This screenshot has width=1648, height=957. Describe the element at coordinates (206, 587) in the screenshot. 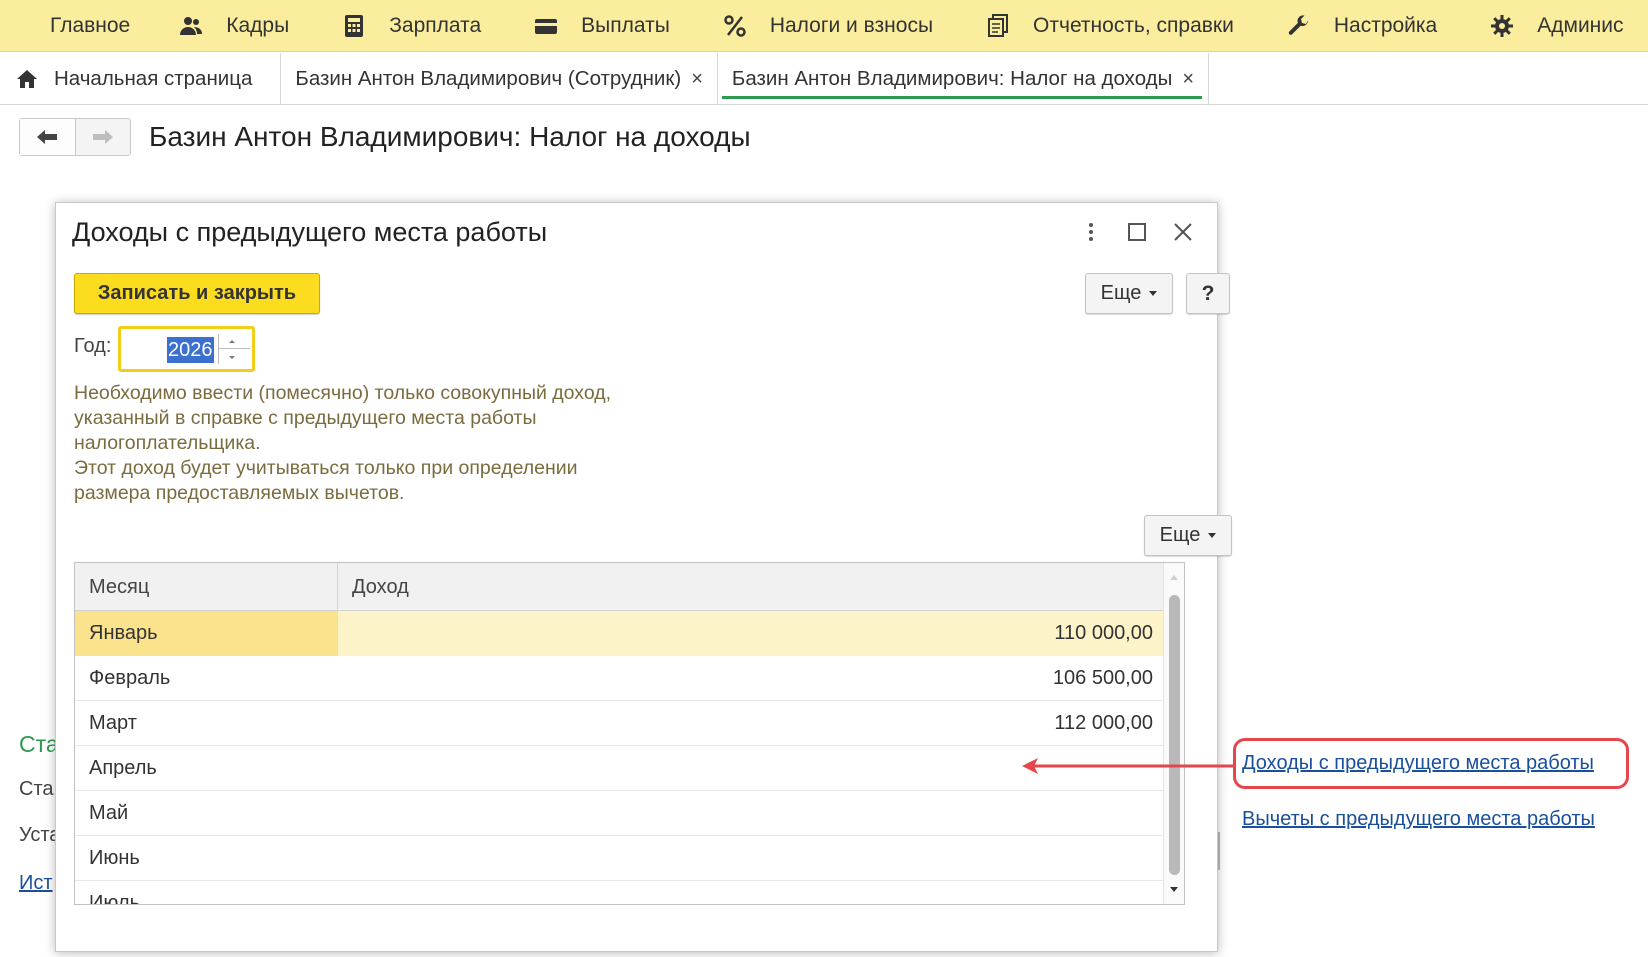

I see `column-header-month: Месяц` at that location.